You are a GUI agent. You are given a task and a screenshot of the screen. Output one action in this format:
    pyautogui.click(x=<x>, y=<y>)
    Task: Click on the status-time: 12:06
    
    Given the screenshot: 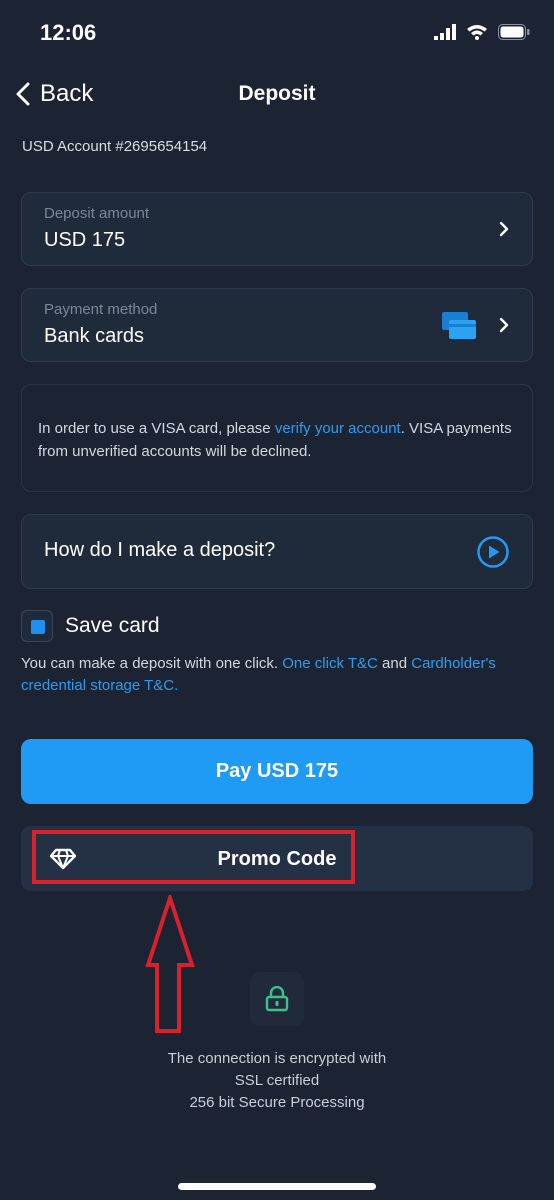 What is the action you would take?
    pyautogui.click(x=68, y=32)
    